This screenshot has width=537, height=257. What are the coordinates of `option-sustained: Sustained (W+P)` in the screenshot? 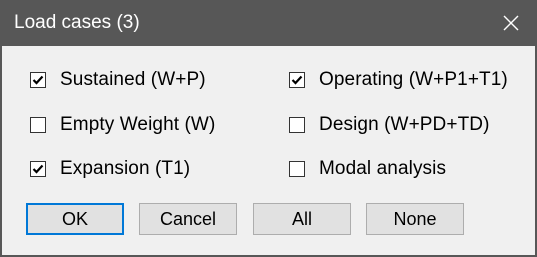 It's located at (118, 80).